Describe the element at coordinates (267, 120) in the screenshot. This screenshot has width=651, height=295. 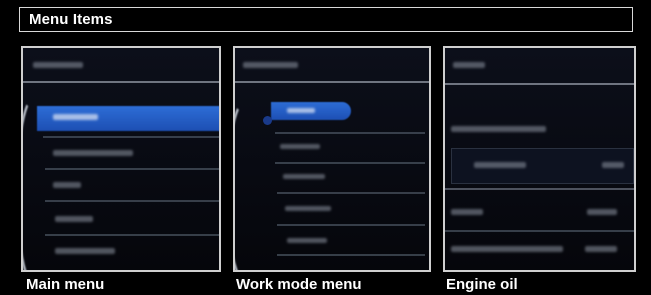
I see `selection-dot-icon` at that location.